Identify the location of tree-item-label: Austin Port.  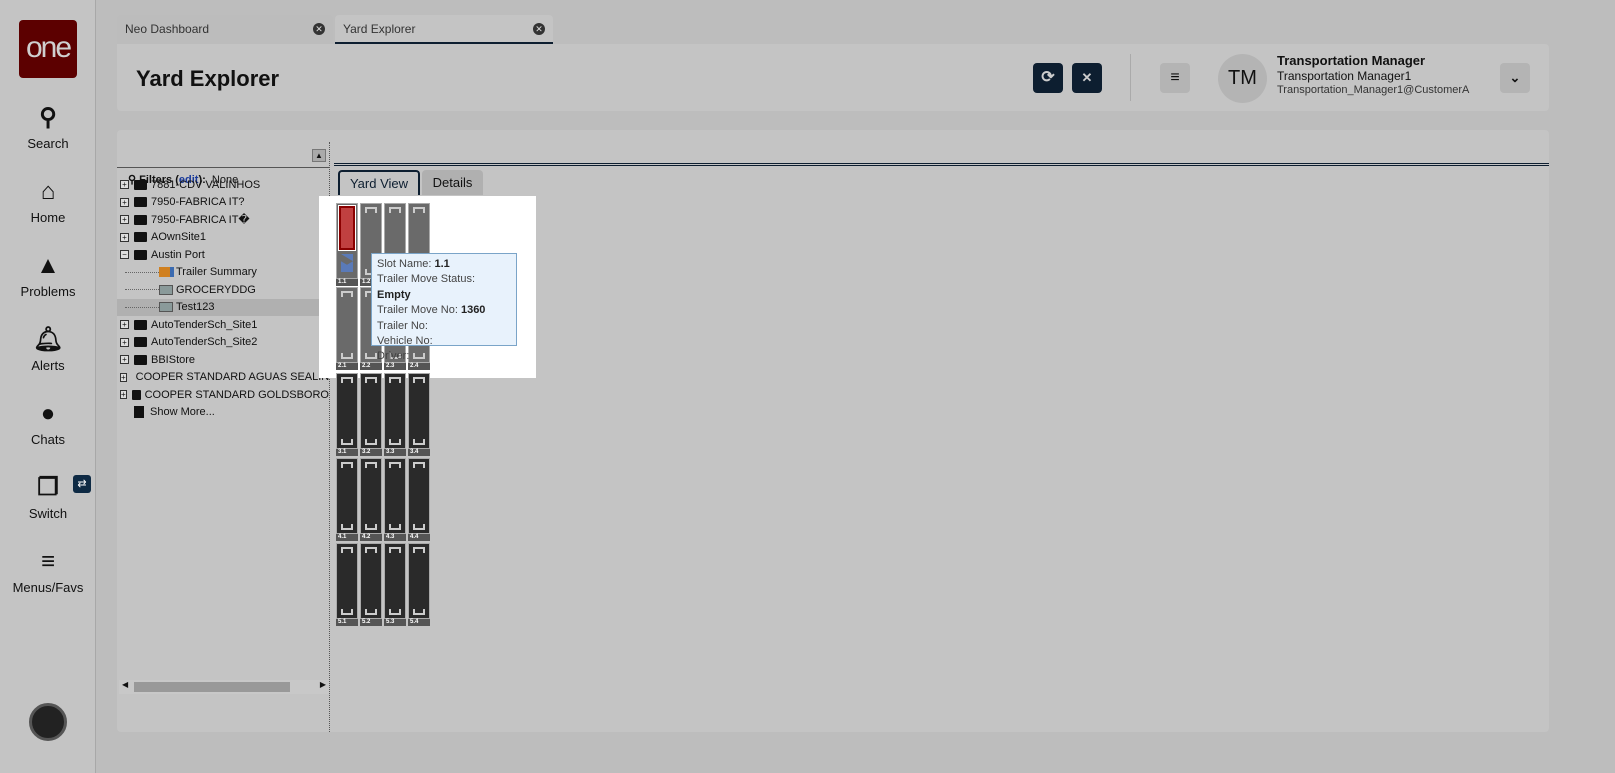
(178, 254).